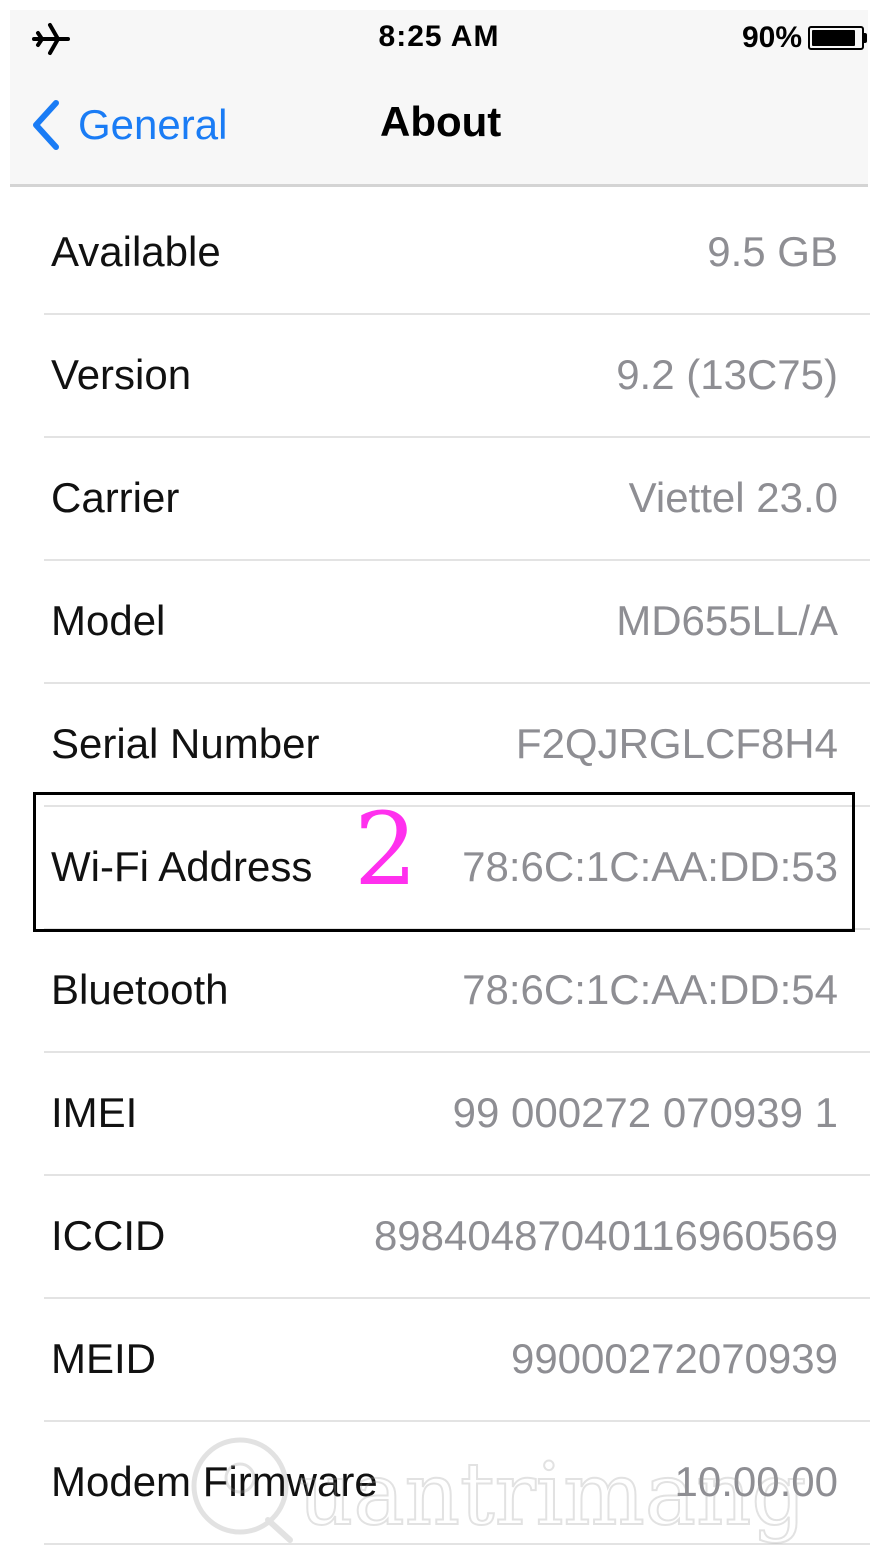  I want to click on list-item-serial-number: Serial Number F2QJRGLCF8H4, so click(435, 745).